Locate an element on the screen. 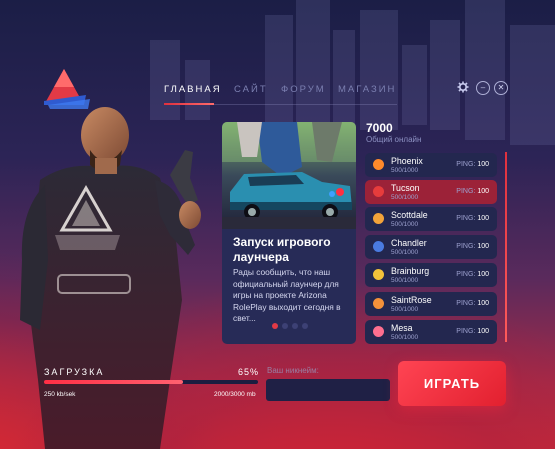 The image size is (555, 449). download-label: ЗАГРУЗКА is located at coordinates (74, 372).